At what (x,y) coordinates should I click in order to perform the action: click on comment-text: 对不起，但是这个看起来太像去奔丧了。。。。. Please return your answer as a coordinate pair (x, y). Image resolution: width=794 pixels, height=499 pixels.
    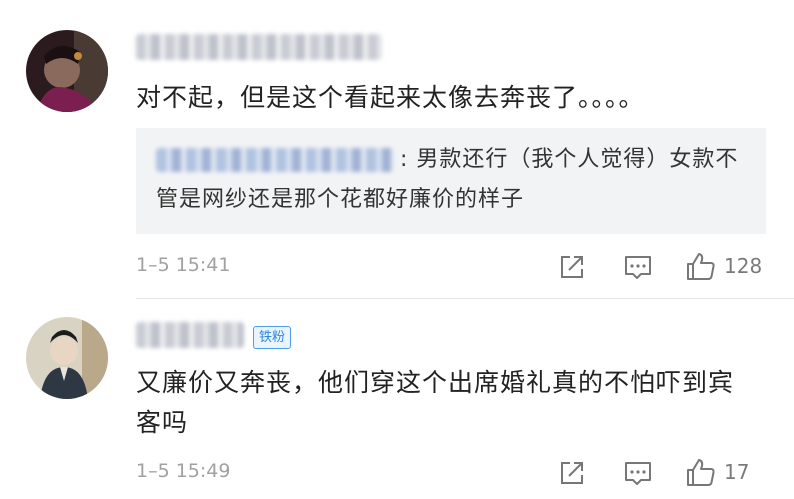
    Looking at the image, I should click on (390, 97).